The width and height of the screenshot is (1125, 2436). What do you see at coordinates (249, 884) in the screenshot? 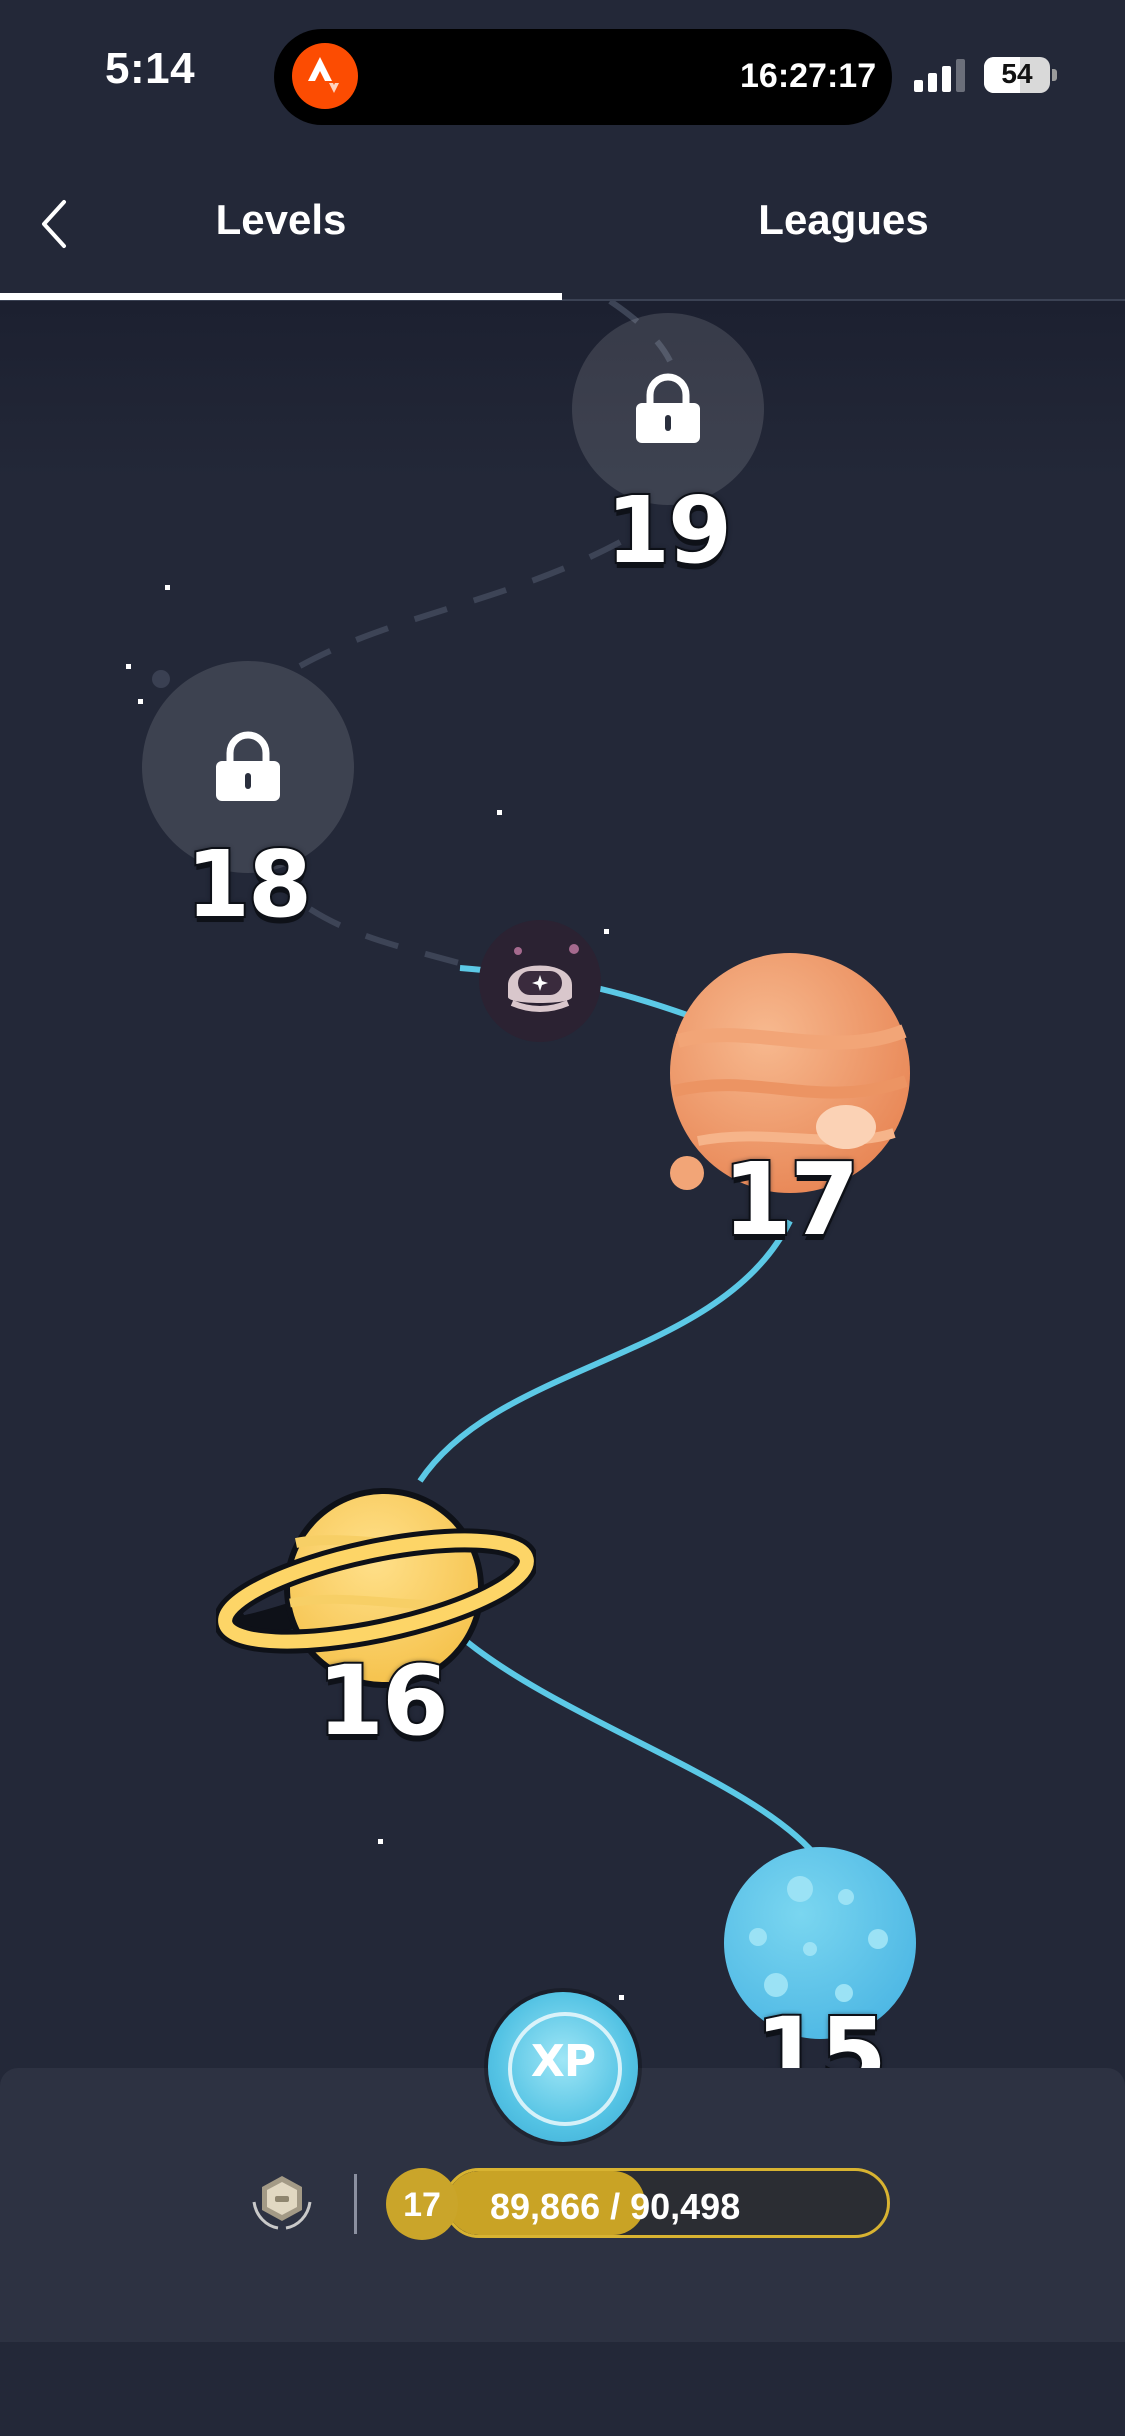
I see `level-18-label: 18` at bounding box center [249, 884].